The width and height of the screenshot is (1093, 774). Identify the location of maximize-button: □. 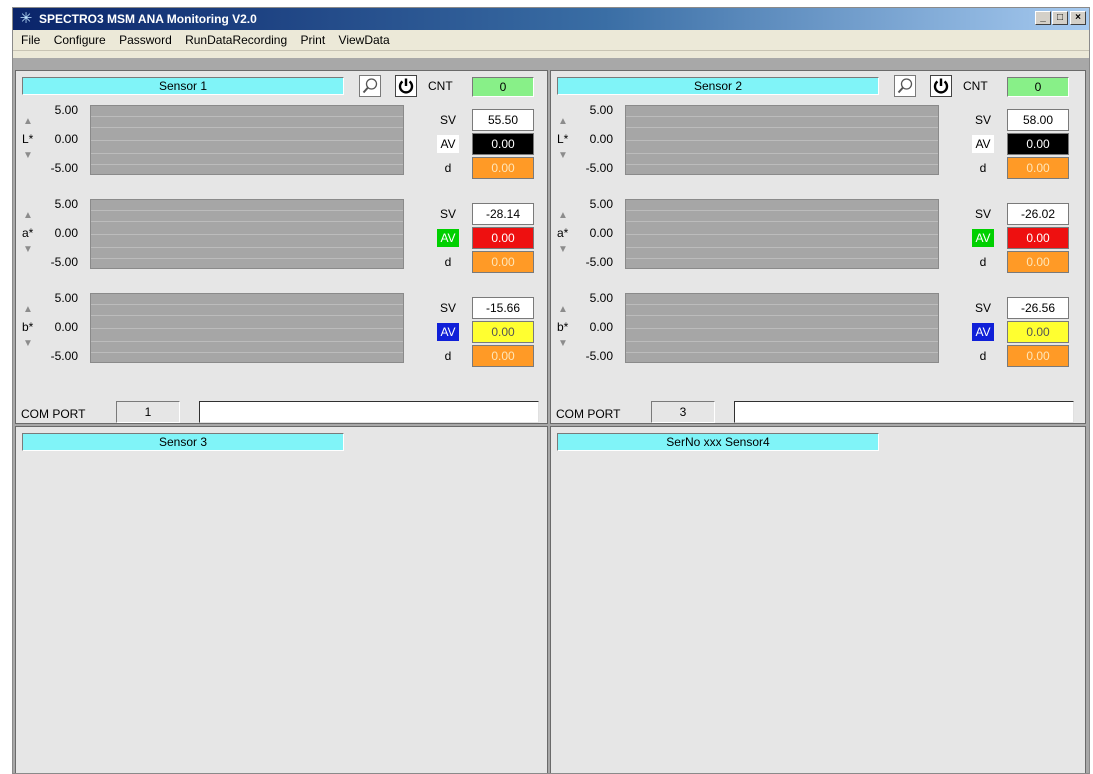
(1060, 18).